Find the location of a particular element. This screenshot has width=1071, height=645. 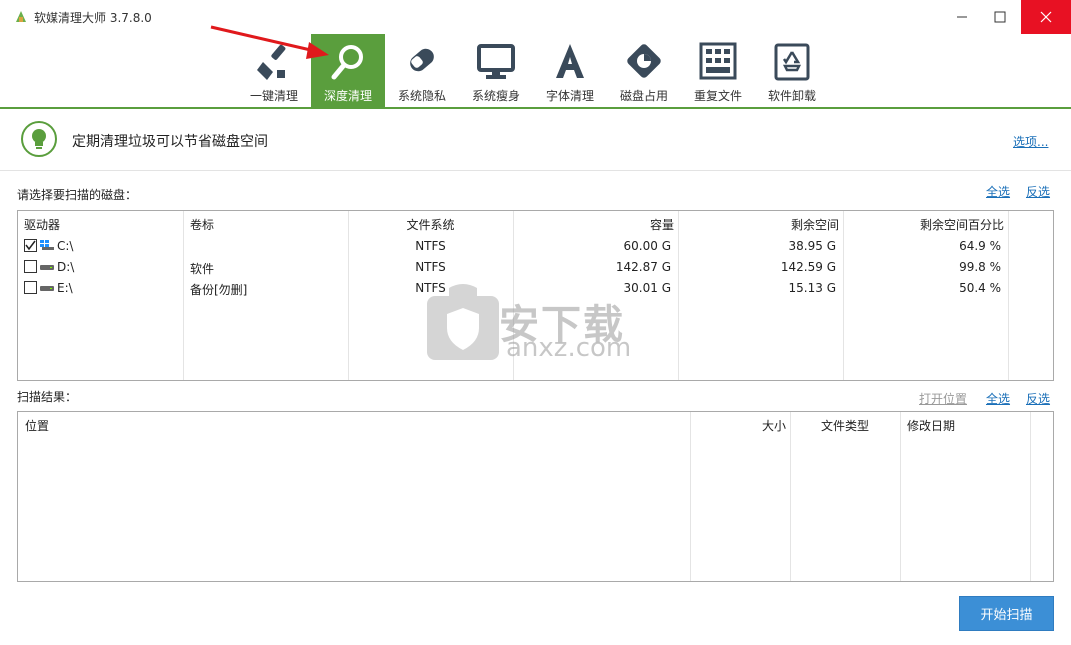

column-header-modified-date: 修改日期 is located at coordinates (931, 425).